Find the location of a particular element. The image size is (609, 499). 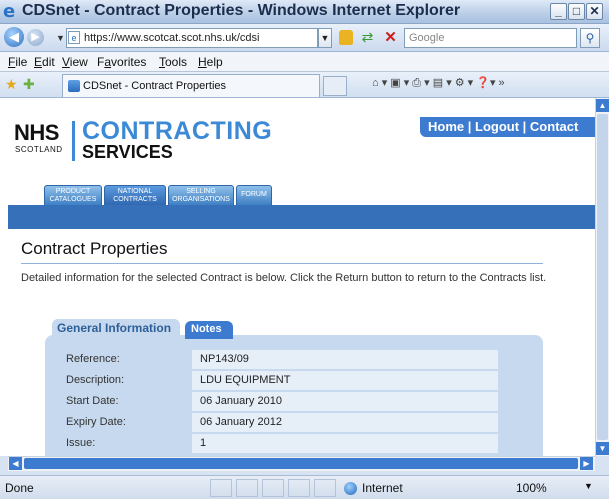

scroll-up-icon: ▲ is located at coordinates (602, 105).